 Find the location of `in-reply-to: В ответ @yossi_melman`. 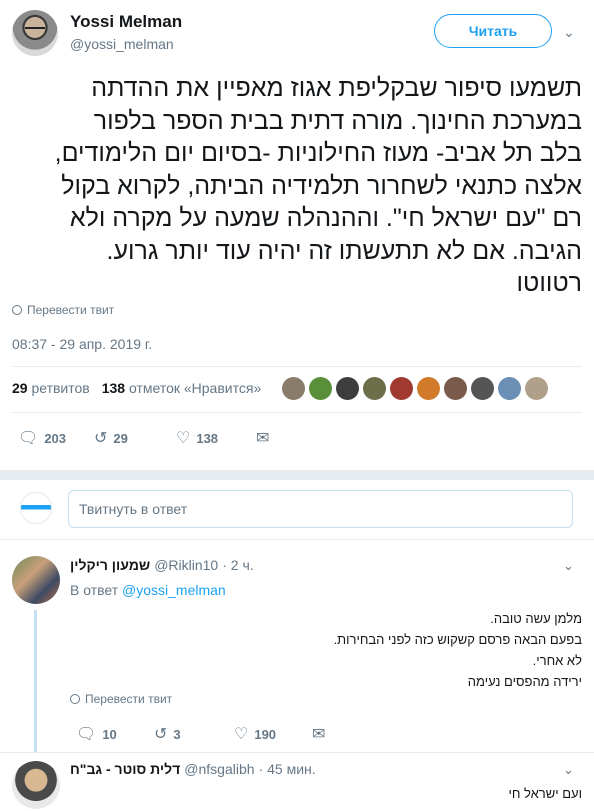

in-reply-to: В ответ @yossi_melman is located at coordinates (148, 590).